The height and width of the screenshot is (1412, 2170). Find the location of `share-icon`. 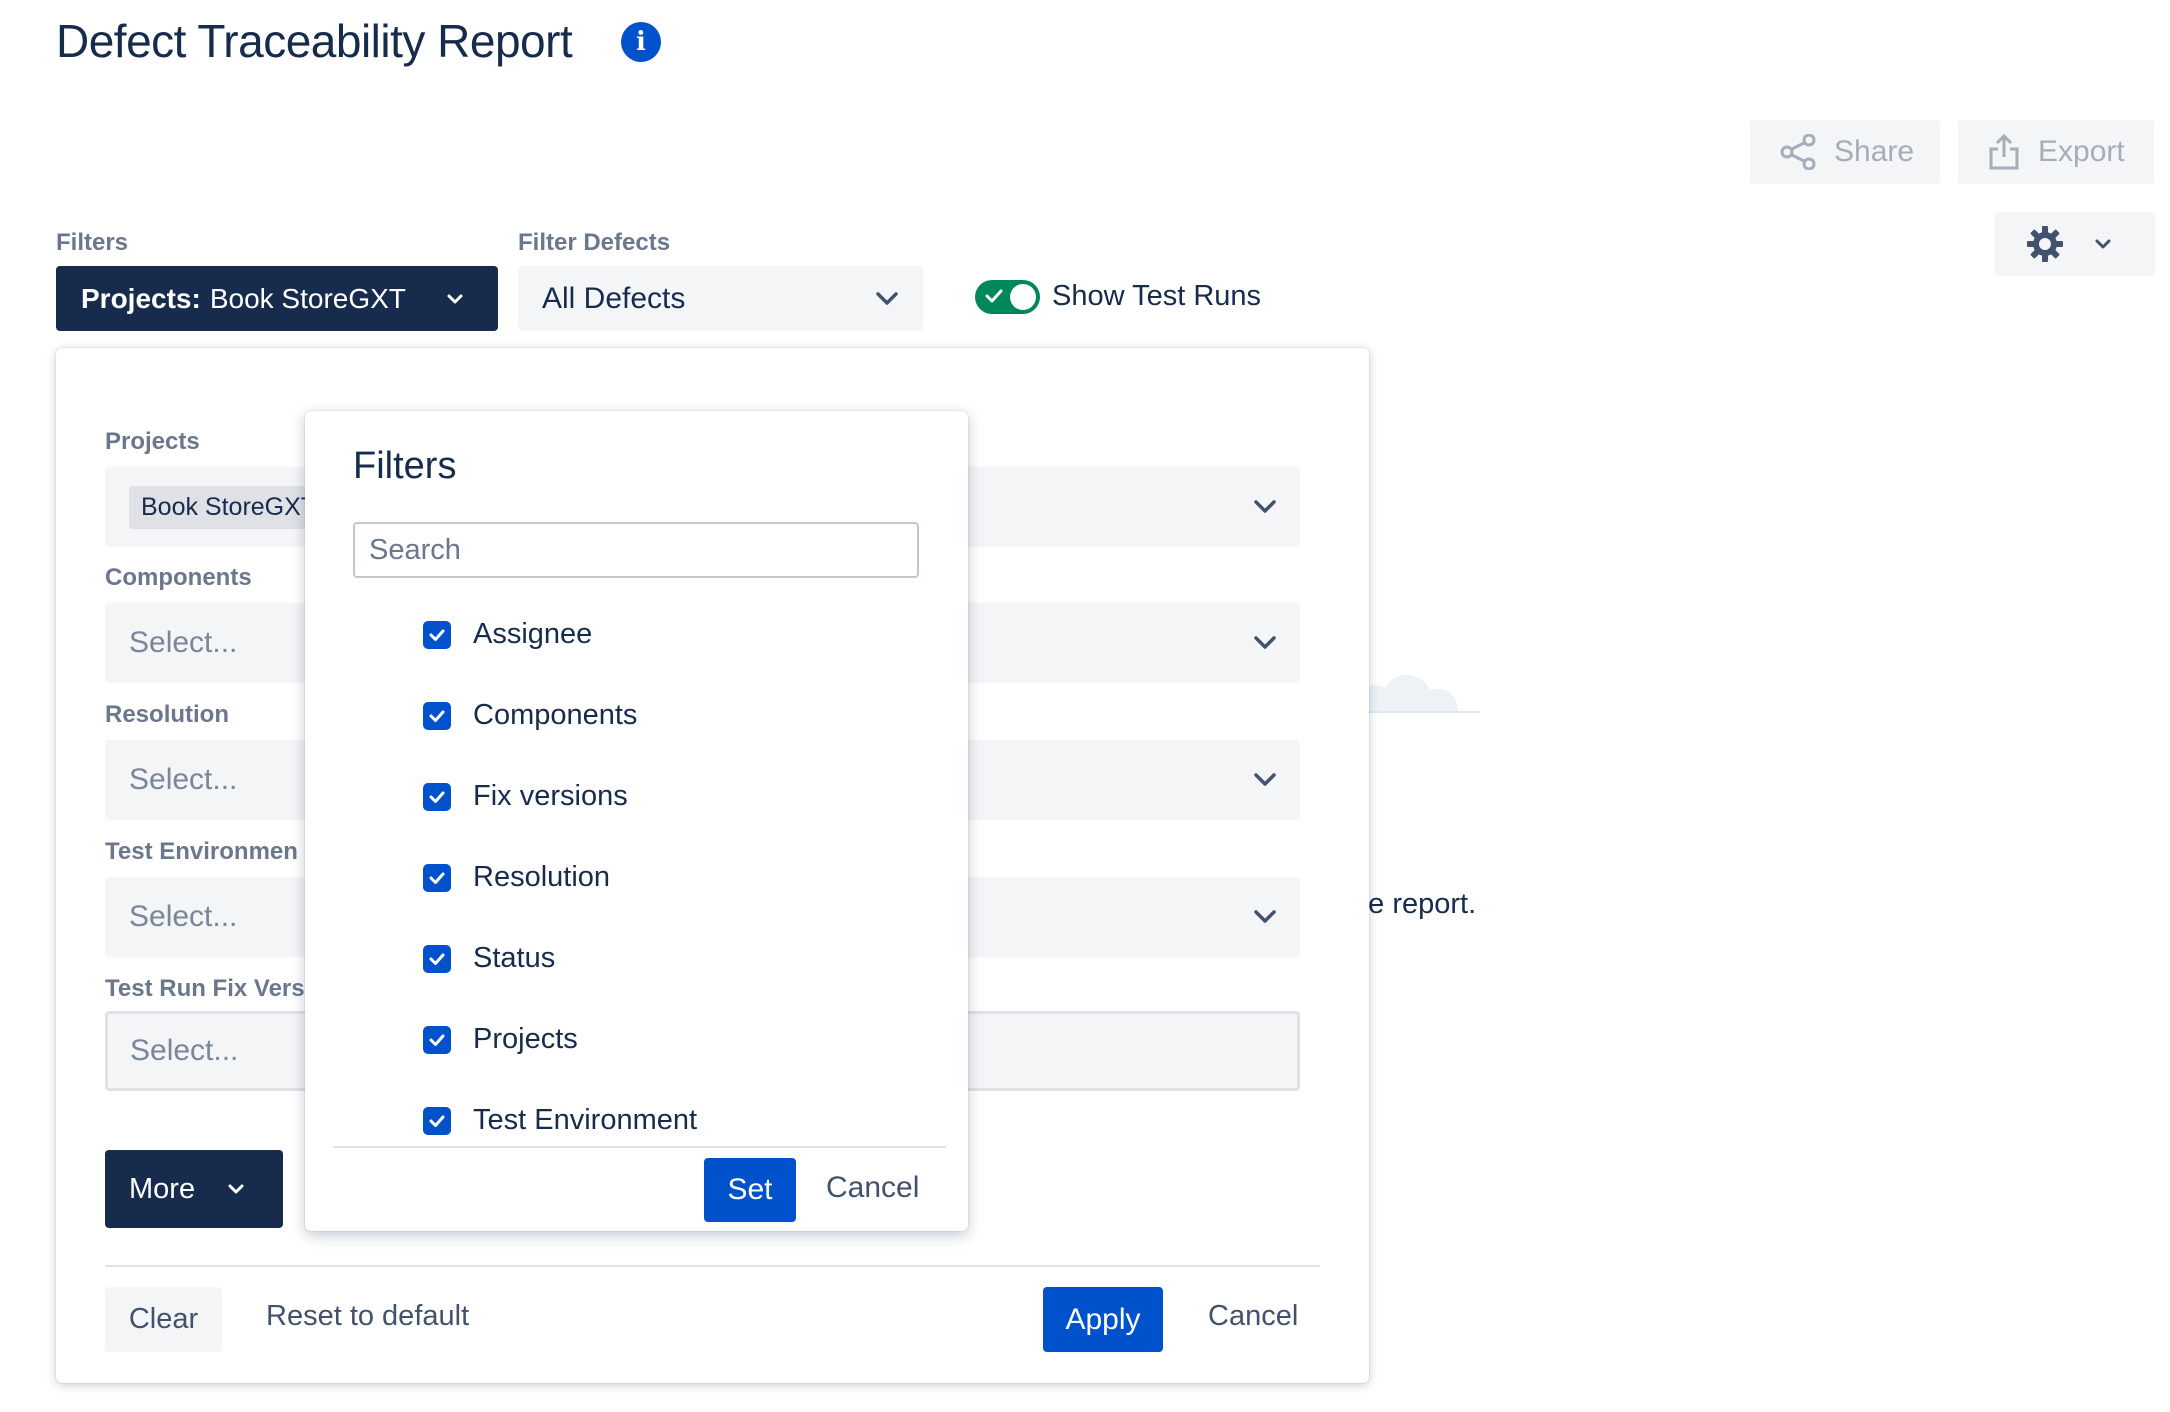

share-icon is located at coordinates (1798, 152).